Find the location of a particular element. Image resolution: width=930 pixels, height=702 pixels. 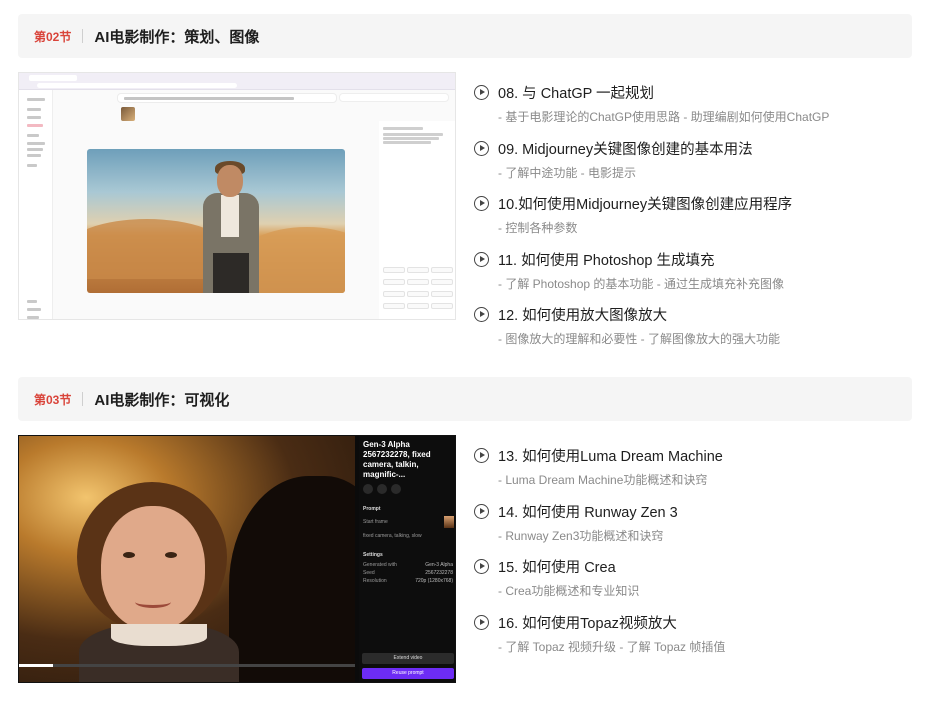

section-title: AI电影制作：策划、图像 is located at coordinates (177, 37).